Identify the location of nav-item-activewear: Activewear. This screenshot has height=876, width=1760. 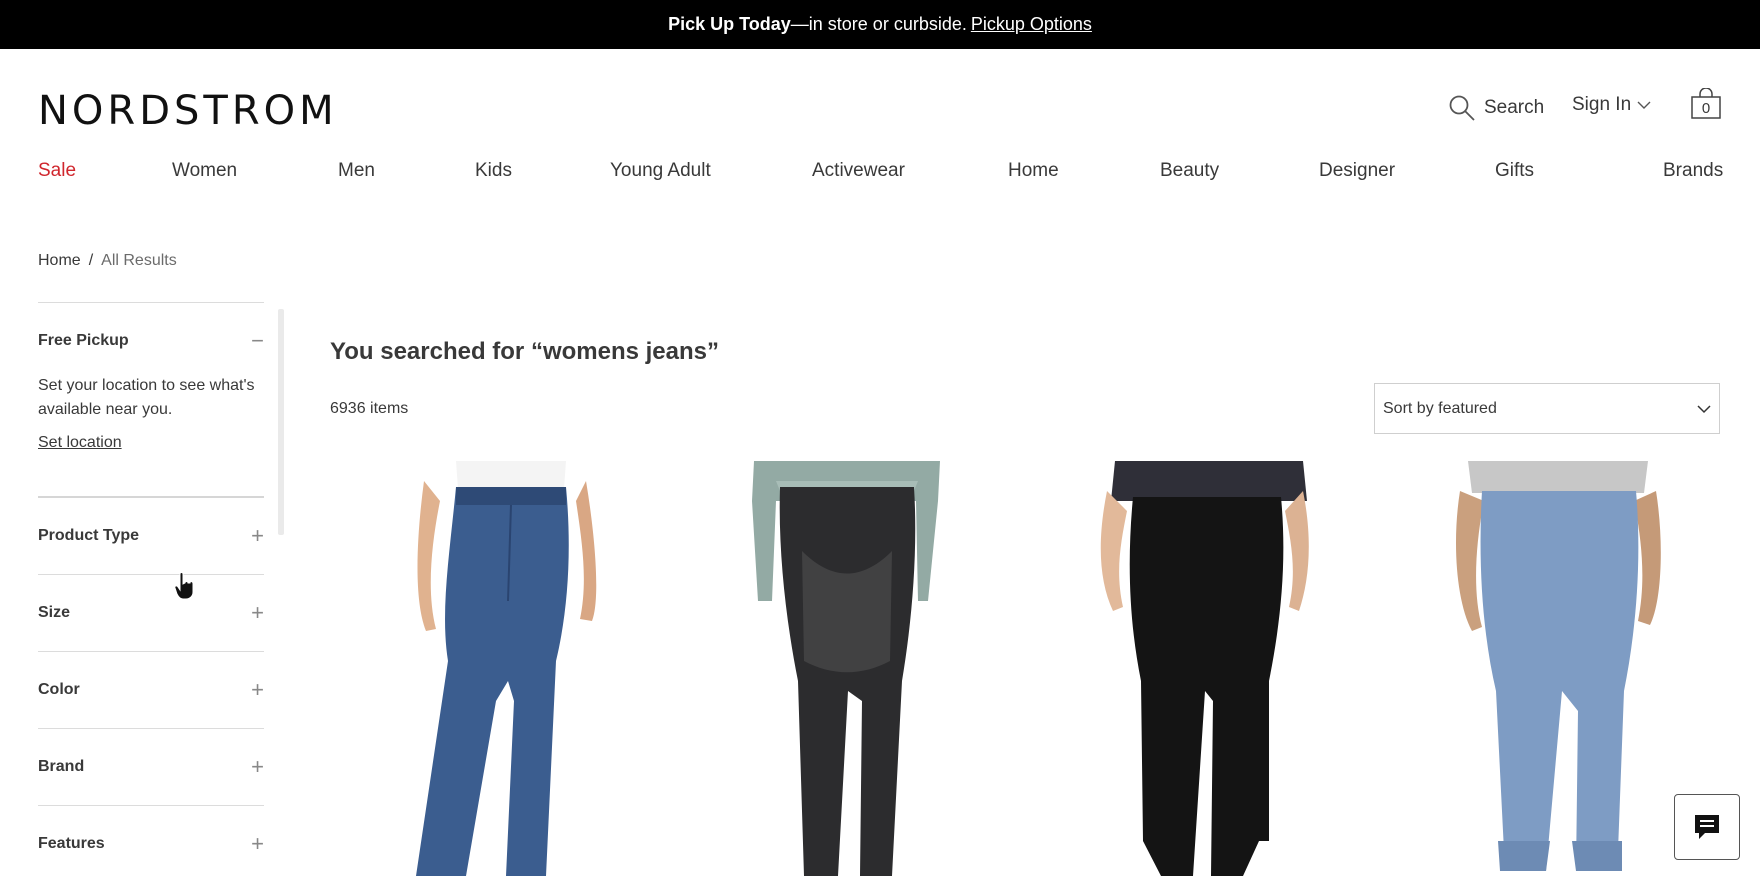
(858, 171).